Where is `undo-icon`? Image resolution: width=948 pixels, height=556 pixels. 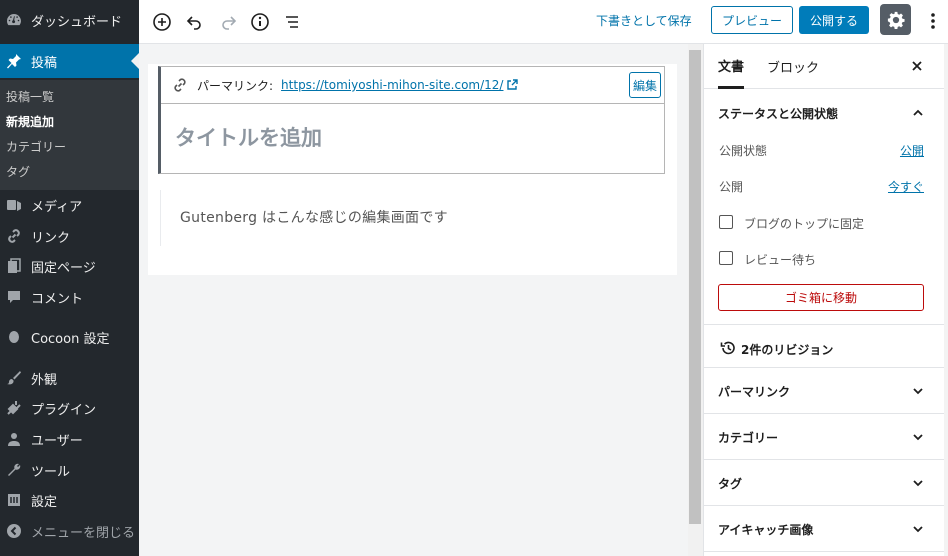 undo-icon is located at coordinates (195, 22).